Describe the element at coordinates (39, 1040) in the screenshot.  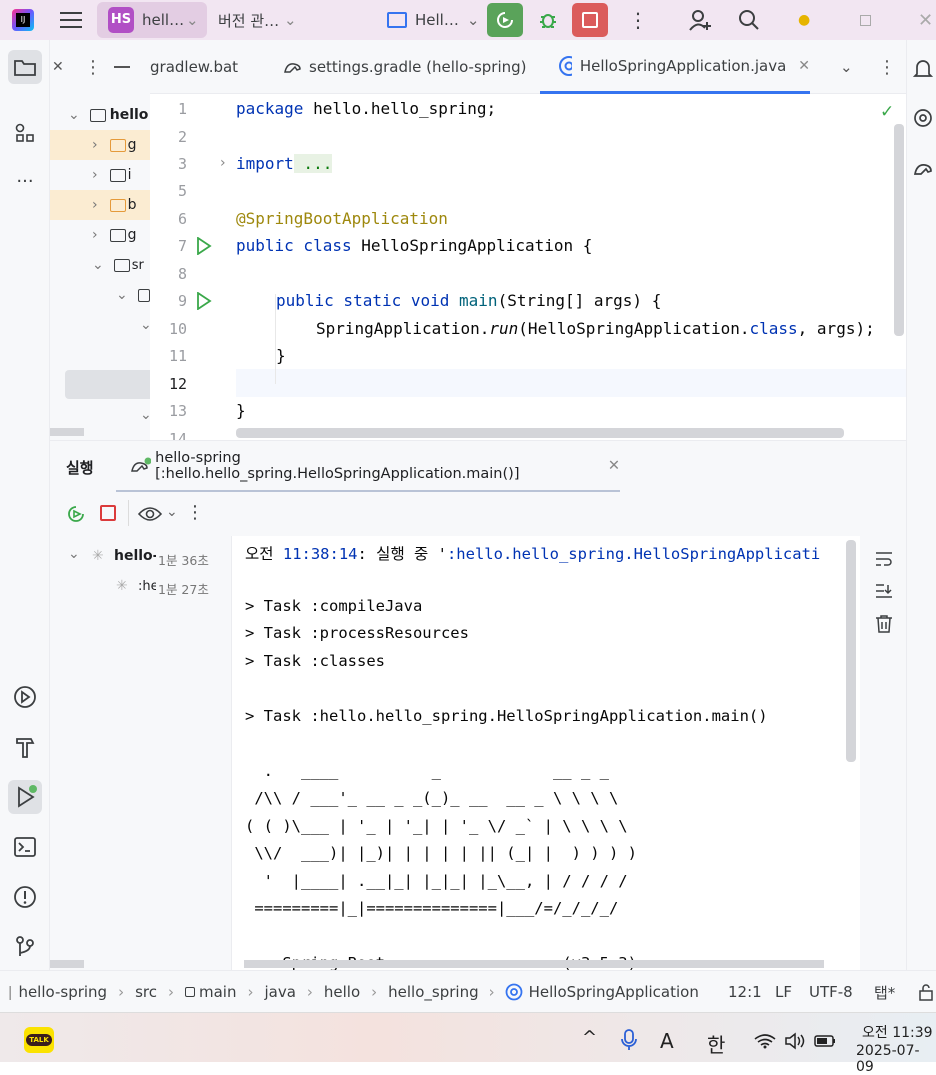
I see `kakaotalk-icon: TALK` at that location.